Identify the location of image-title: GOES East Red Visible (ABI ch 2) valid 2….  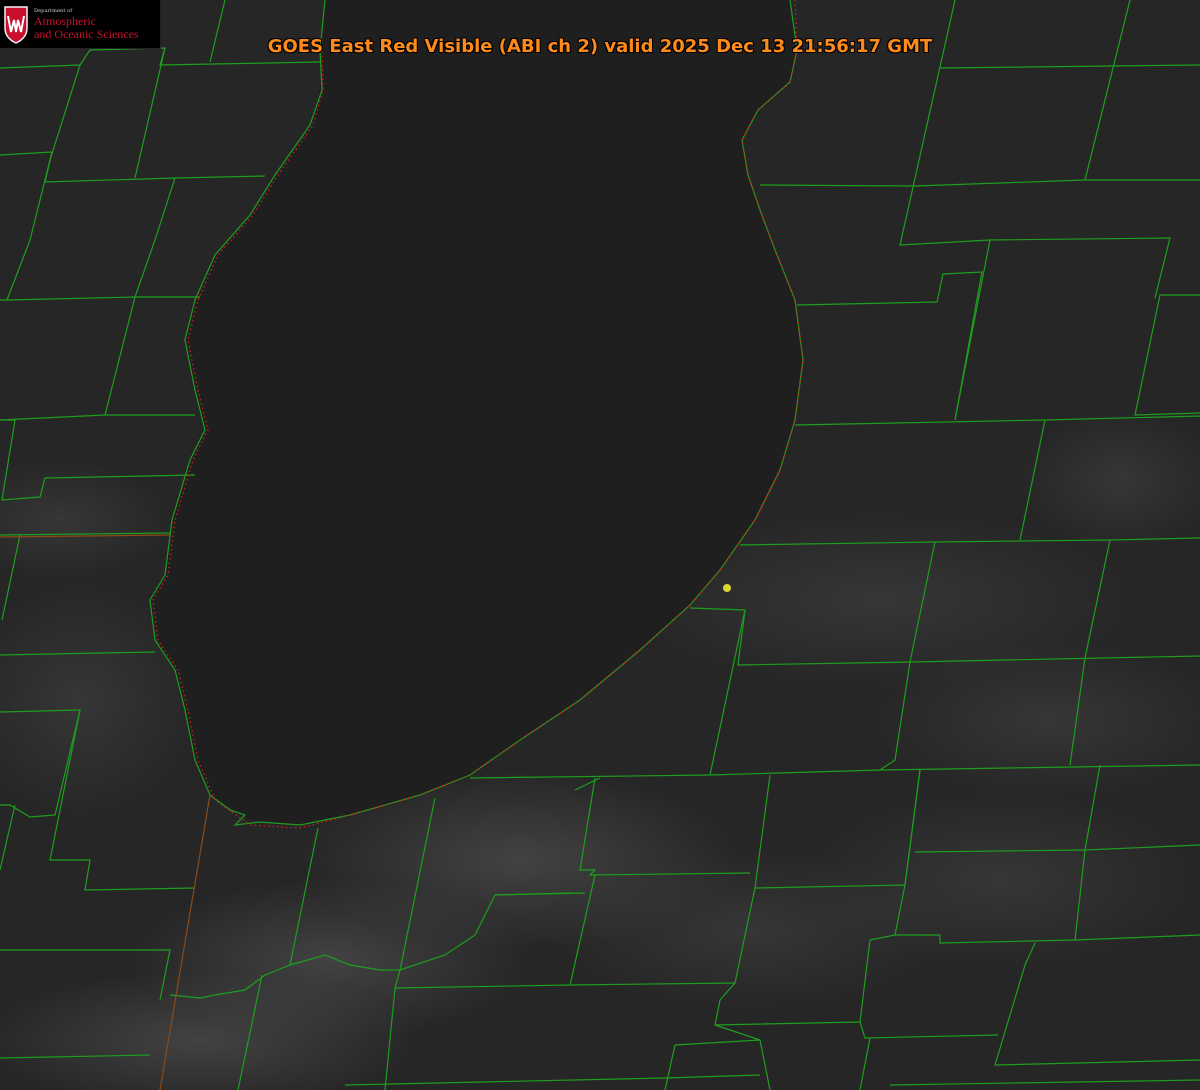
(600, 46).